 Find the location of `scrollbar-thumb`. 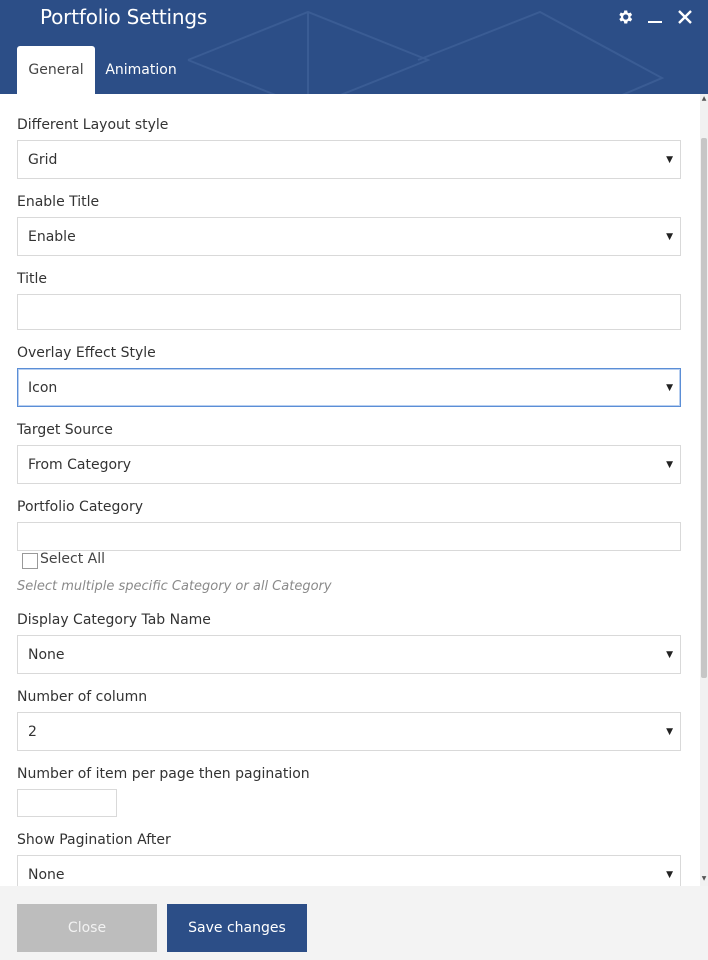

scrollbar-thumb is located at coordinates (704, 408).